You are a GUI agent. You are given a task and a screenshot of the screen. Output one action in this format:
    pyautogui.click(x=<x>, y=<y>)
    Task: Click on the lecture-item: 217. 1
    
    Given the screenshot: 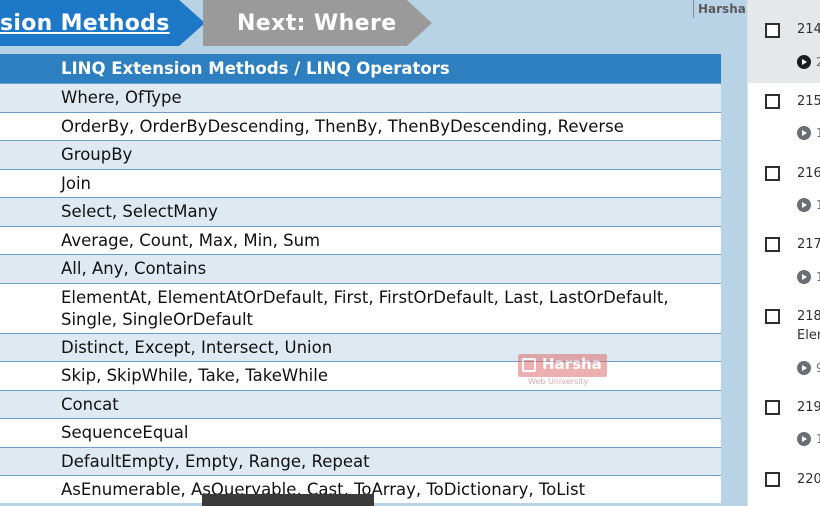 What is the action you would take?
    pyautogui.click(x=784, y=263)
    